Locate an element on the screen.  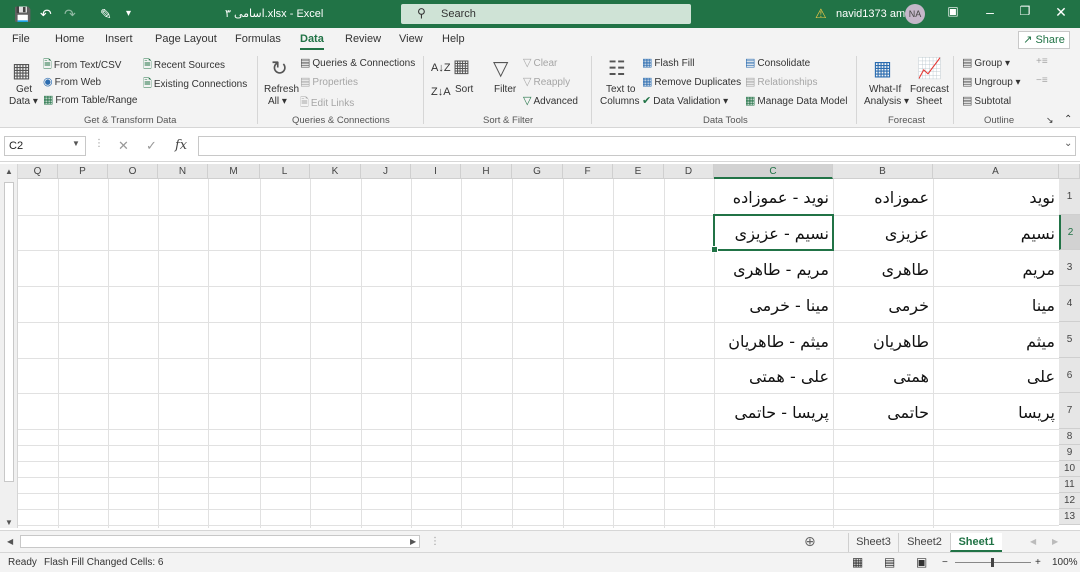
active-cell-outline is located at coordinates (772, 233).